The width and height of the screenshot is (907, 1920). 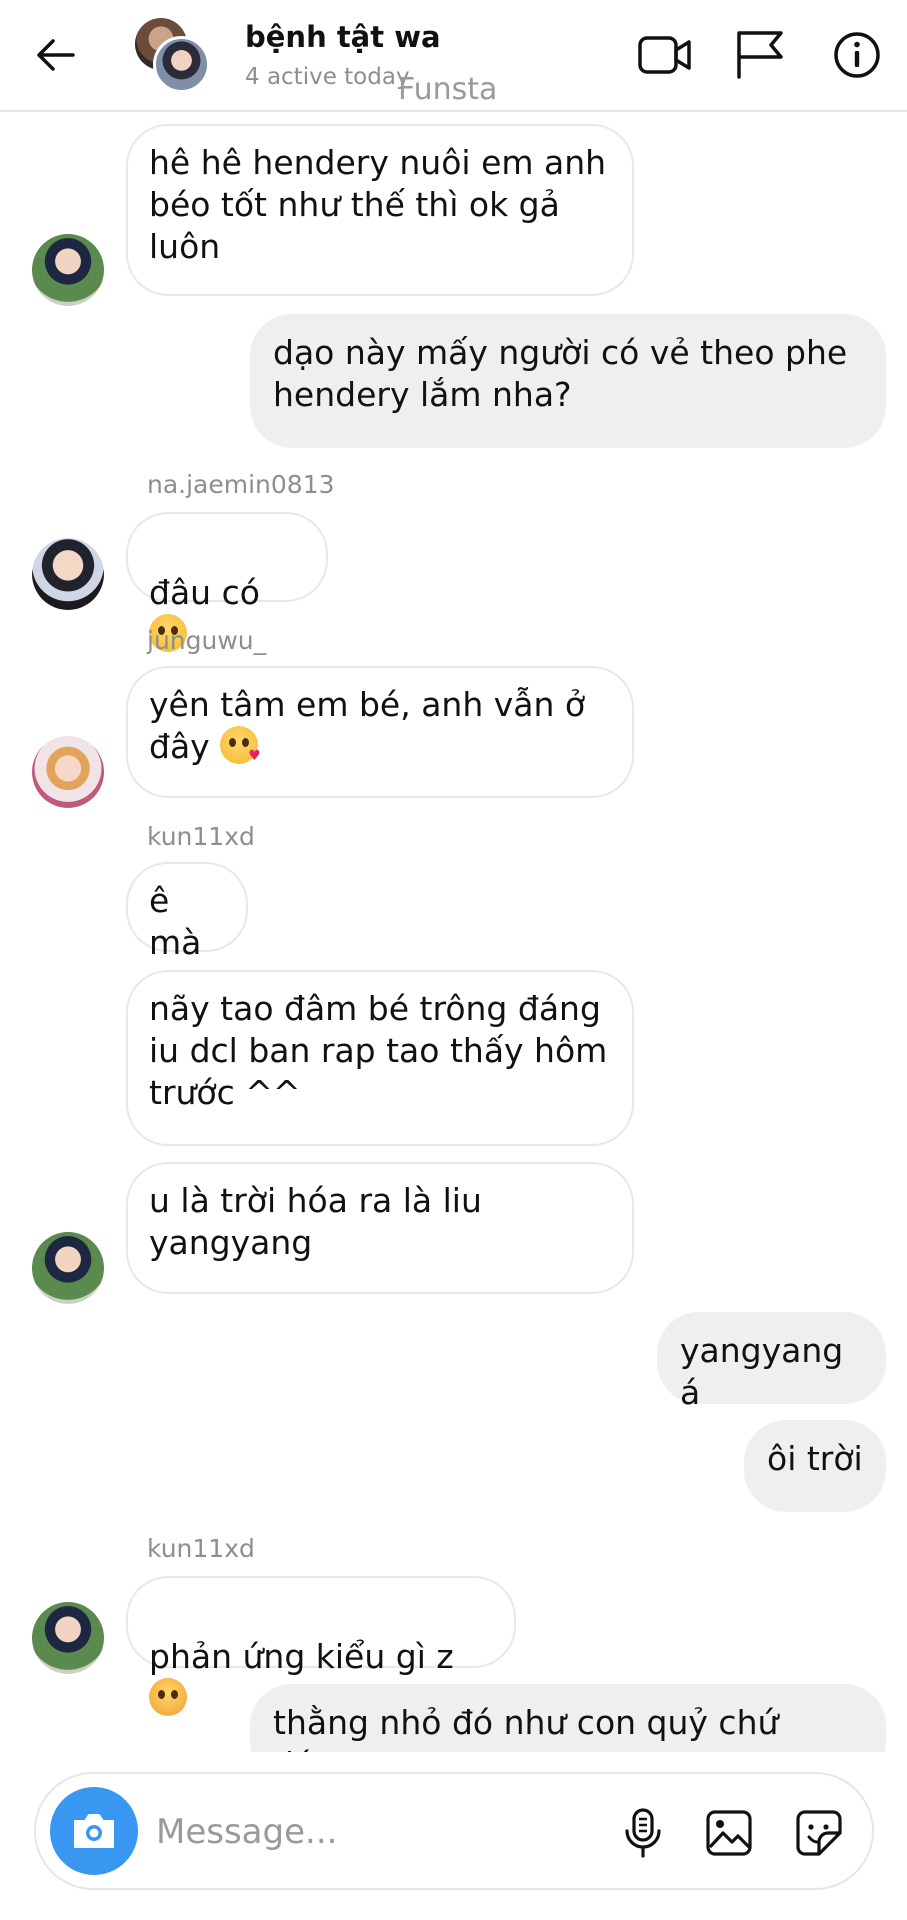 I want to click on message-text: đâu có, so click(x=204, y=592).